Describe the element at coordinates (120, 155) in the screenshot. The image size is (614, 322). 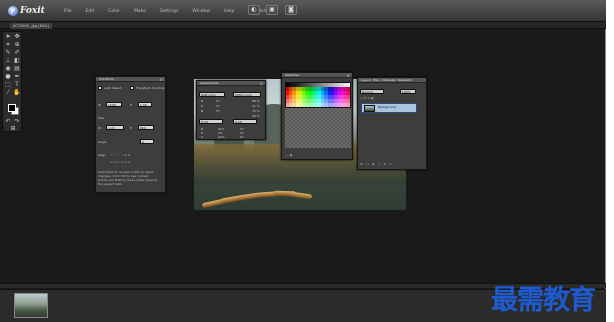
I see `align-buttons-icon: ⊢ ⊣ ⊤ ⊥ ⊞ ⊟` at that location.